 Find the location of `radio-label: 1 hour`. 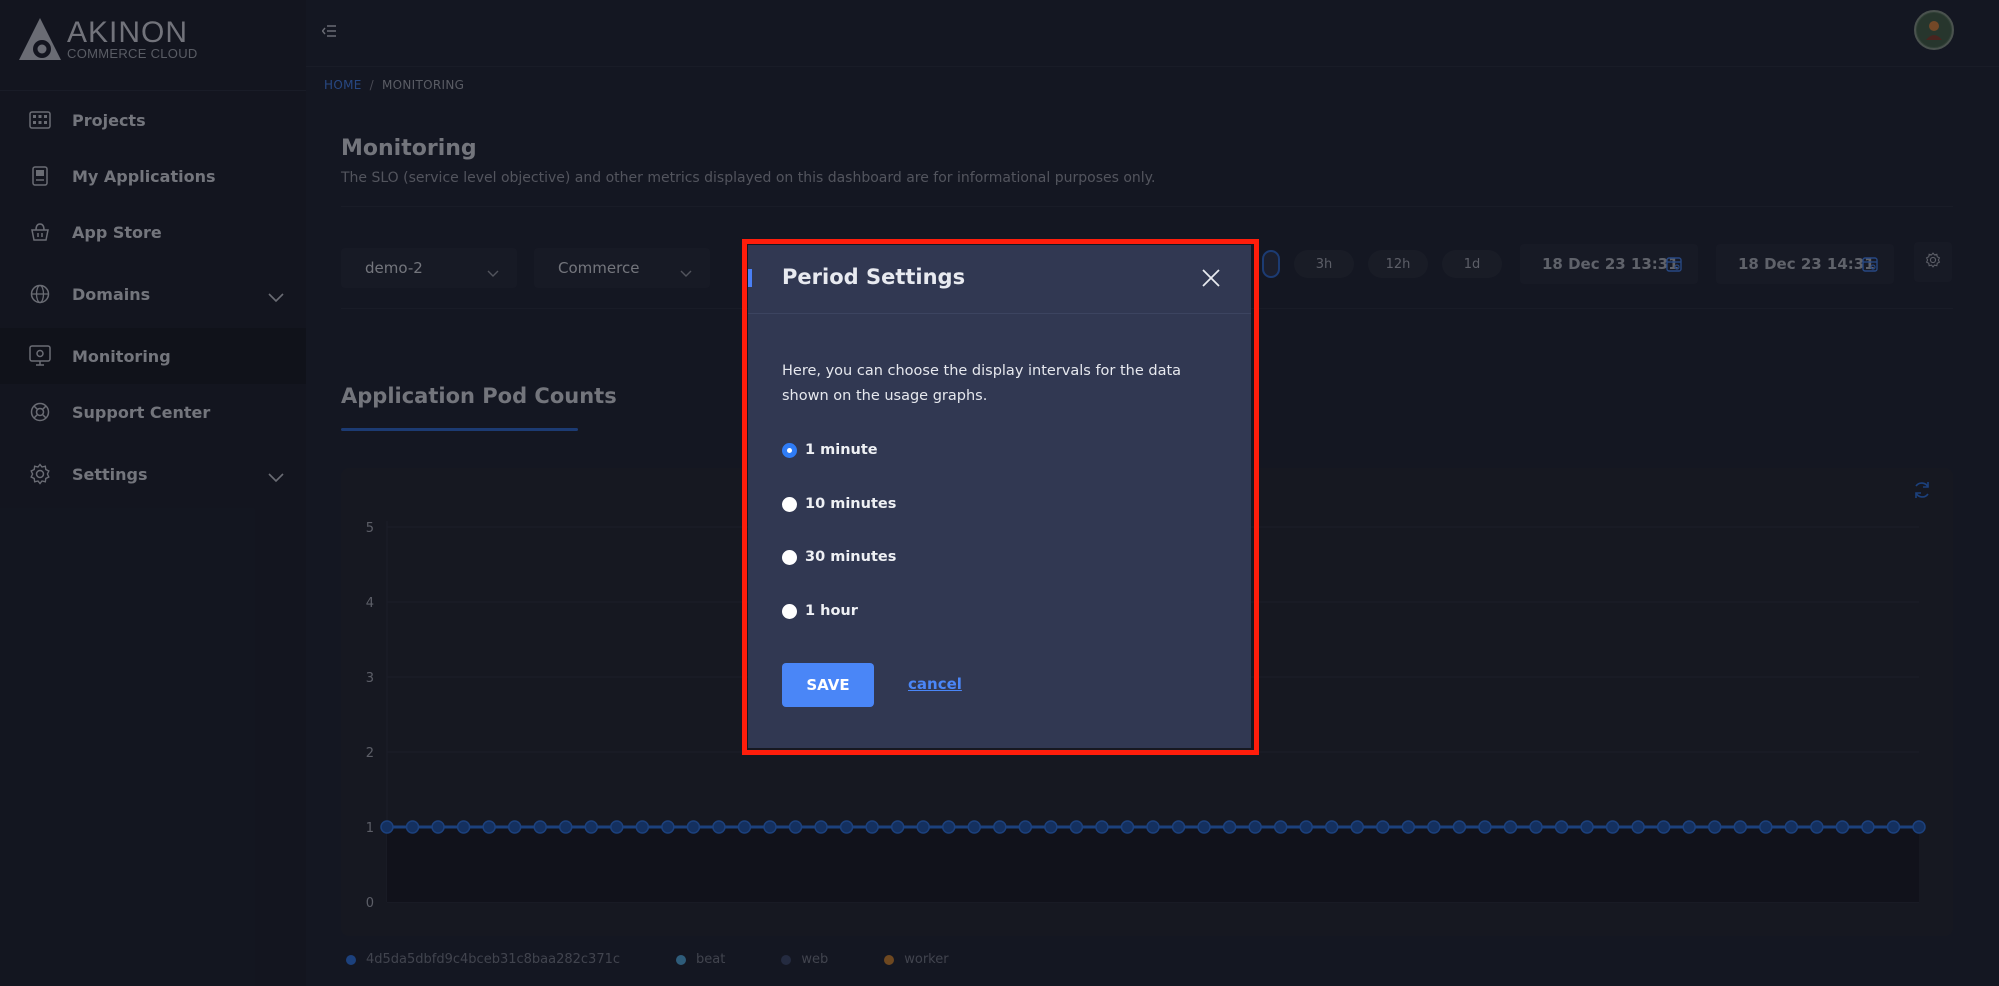

radio-label: 1 hour is located at coordinates (831, 611).